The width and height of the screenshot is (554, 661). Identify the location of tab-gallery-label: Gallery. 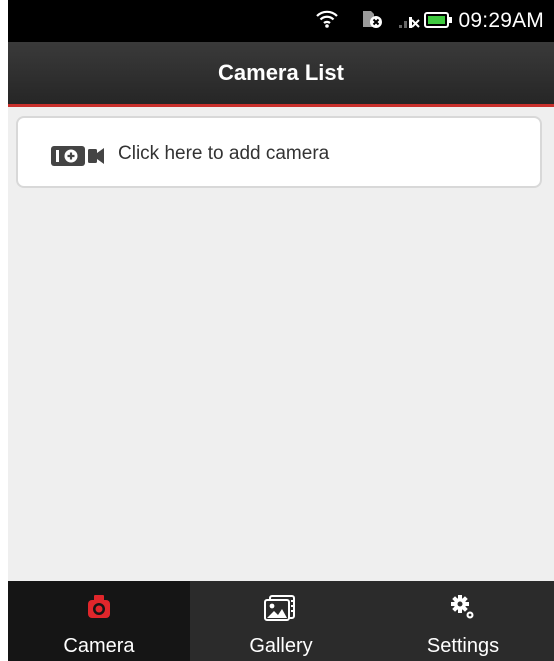
(281, 646).